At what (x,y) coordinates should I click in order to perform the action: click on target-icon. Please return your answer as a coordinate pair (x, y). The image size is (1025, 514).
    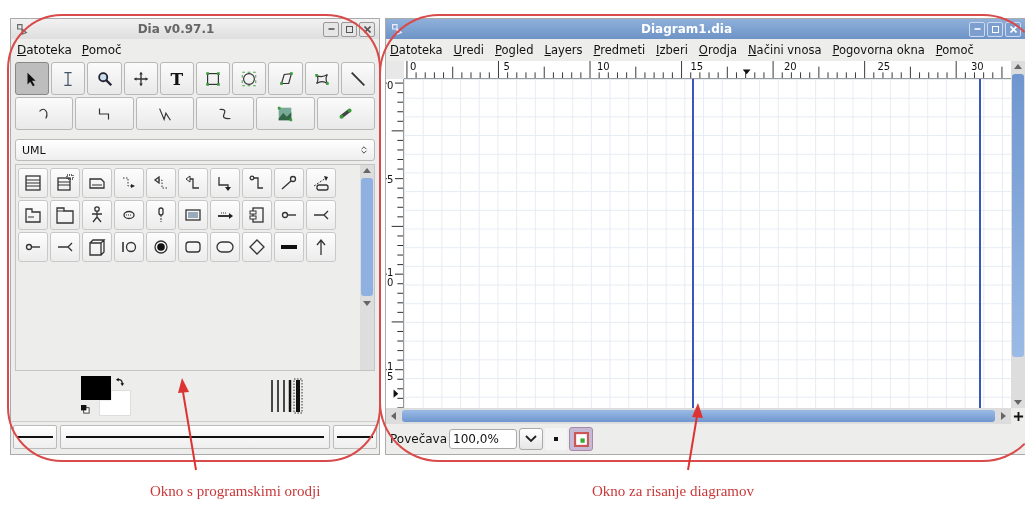
    Looking at the image, I should click on (161, 247).